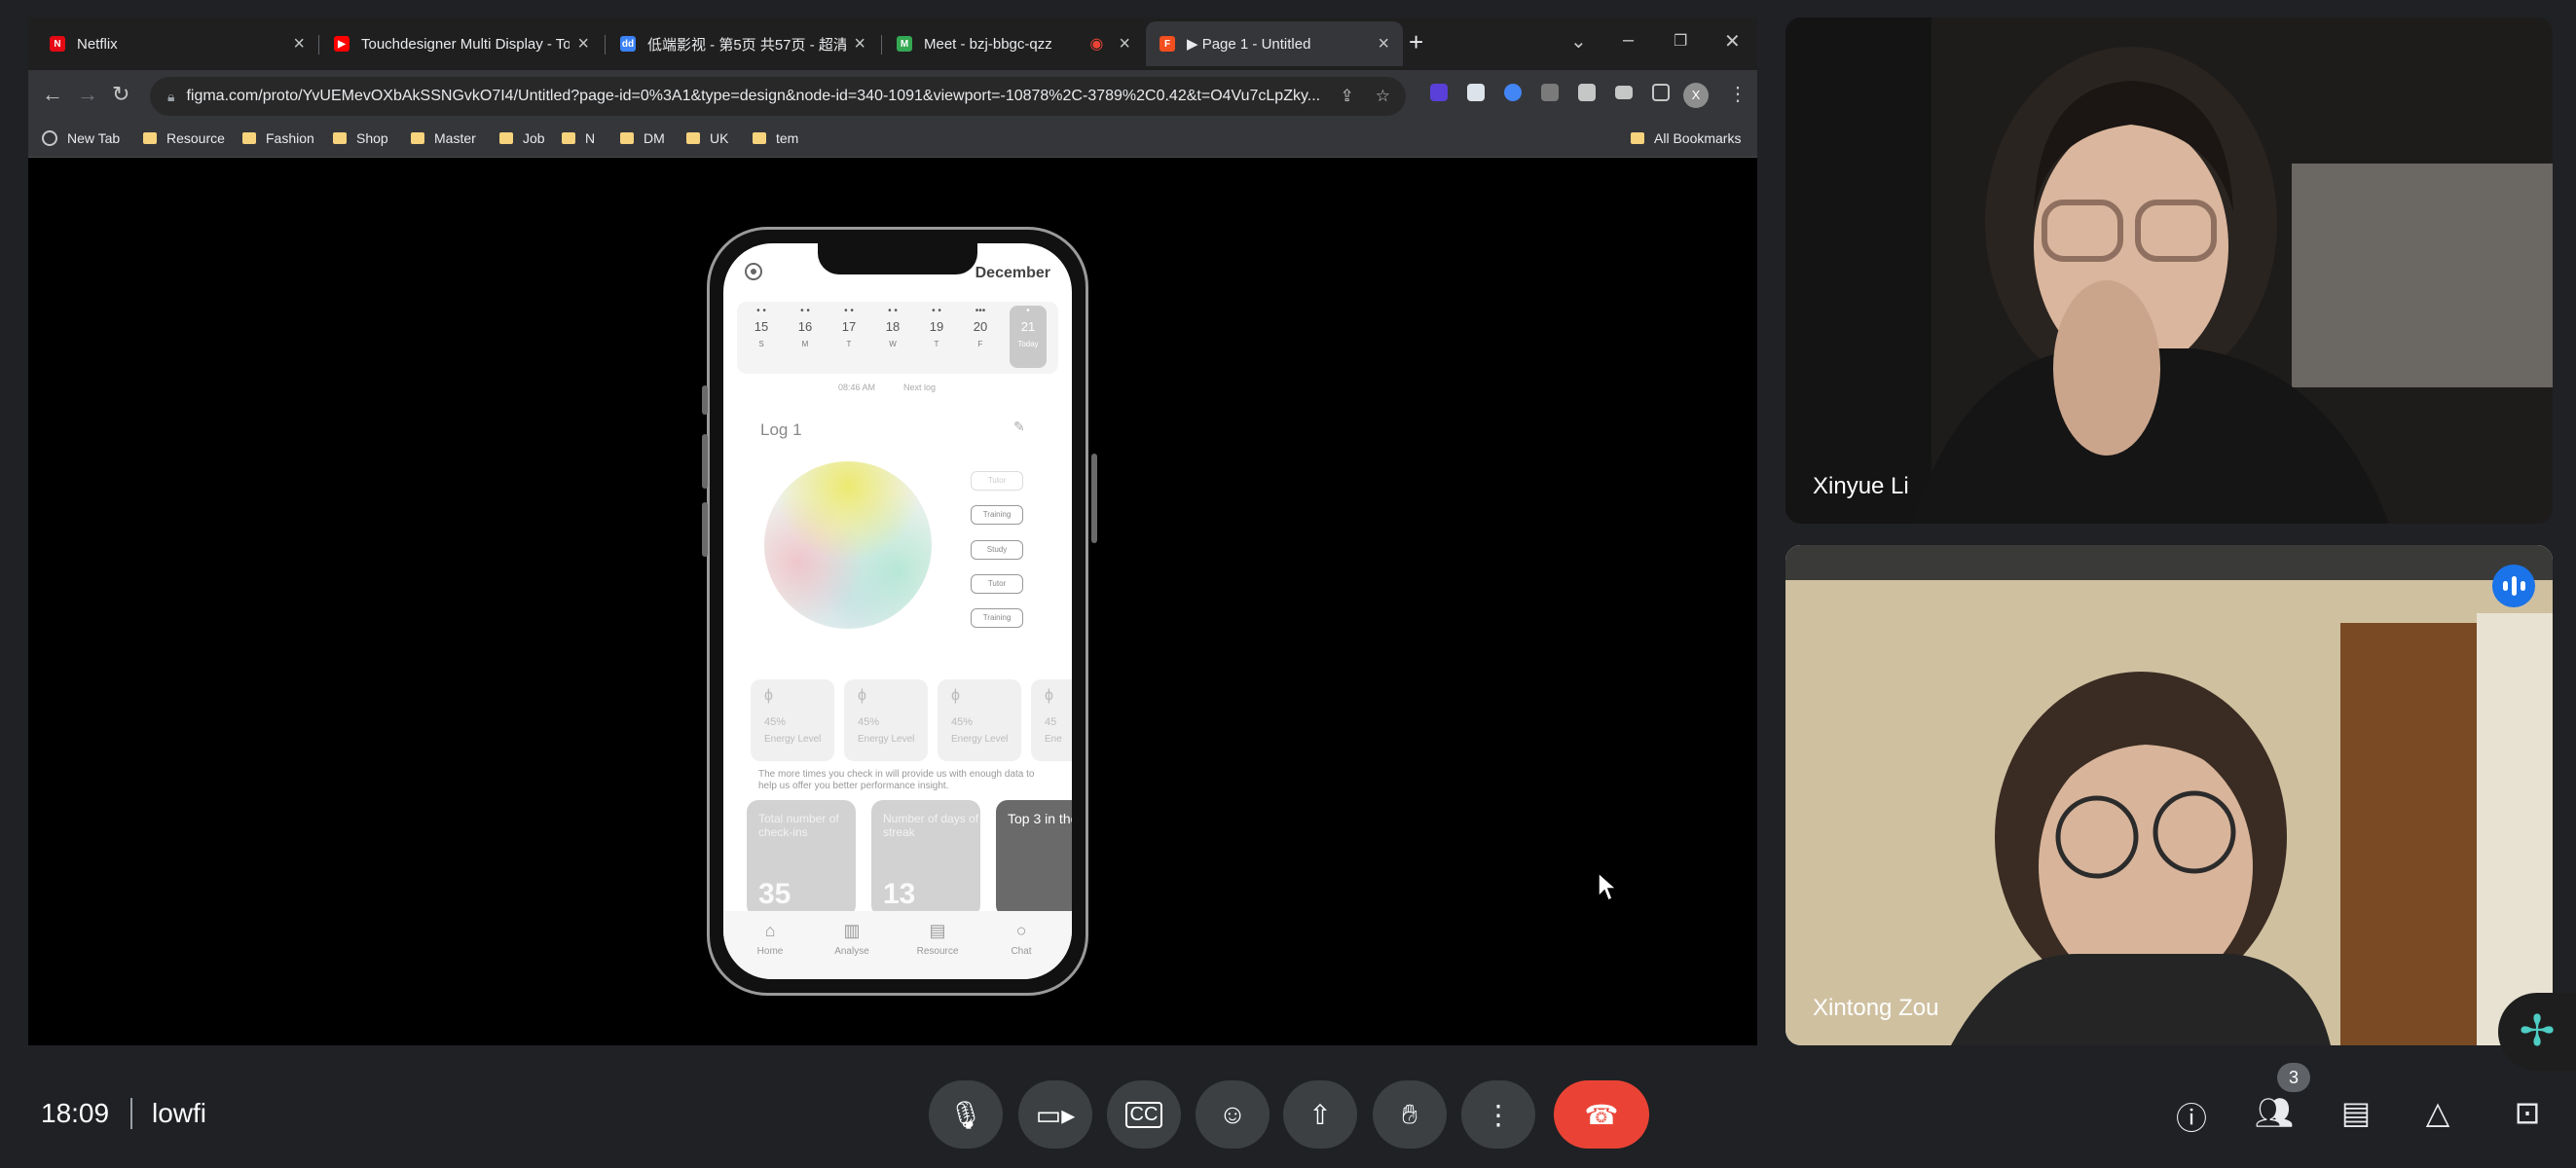  Describe the element at coordinates (179, 1113) in the screenshot. I see `meeting-name: lowfi` at that location.